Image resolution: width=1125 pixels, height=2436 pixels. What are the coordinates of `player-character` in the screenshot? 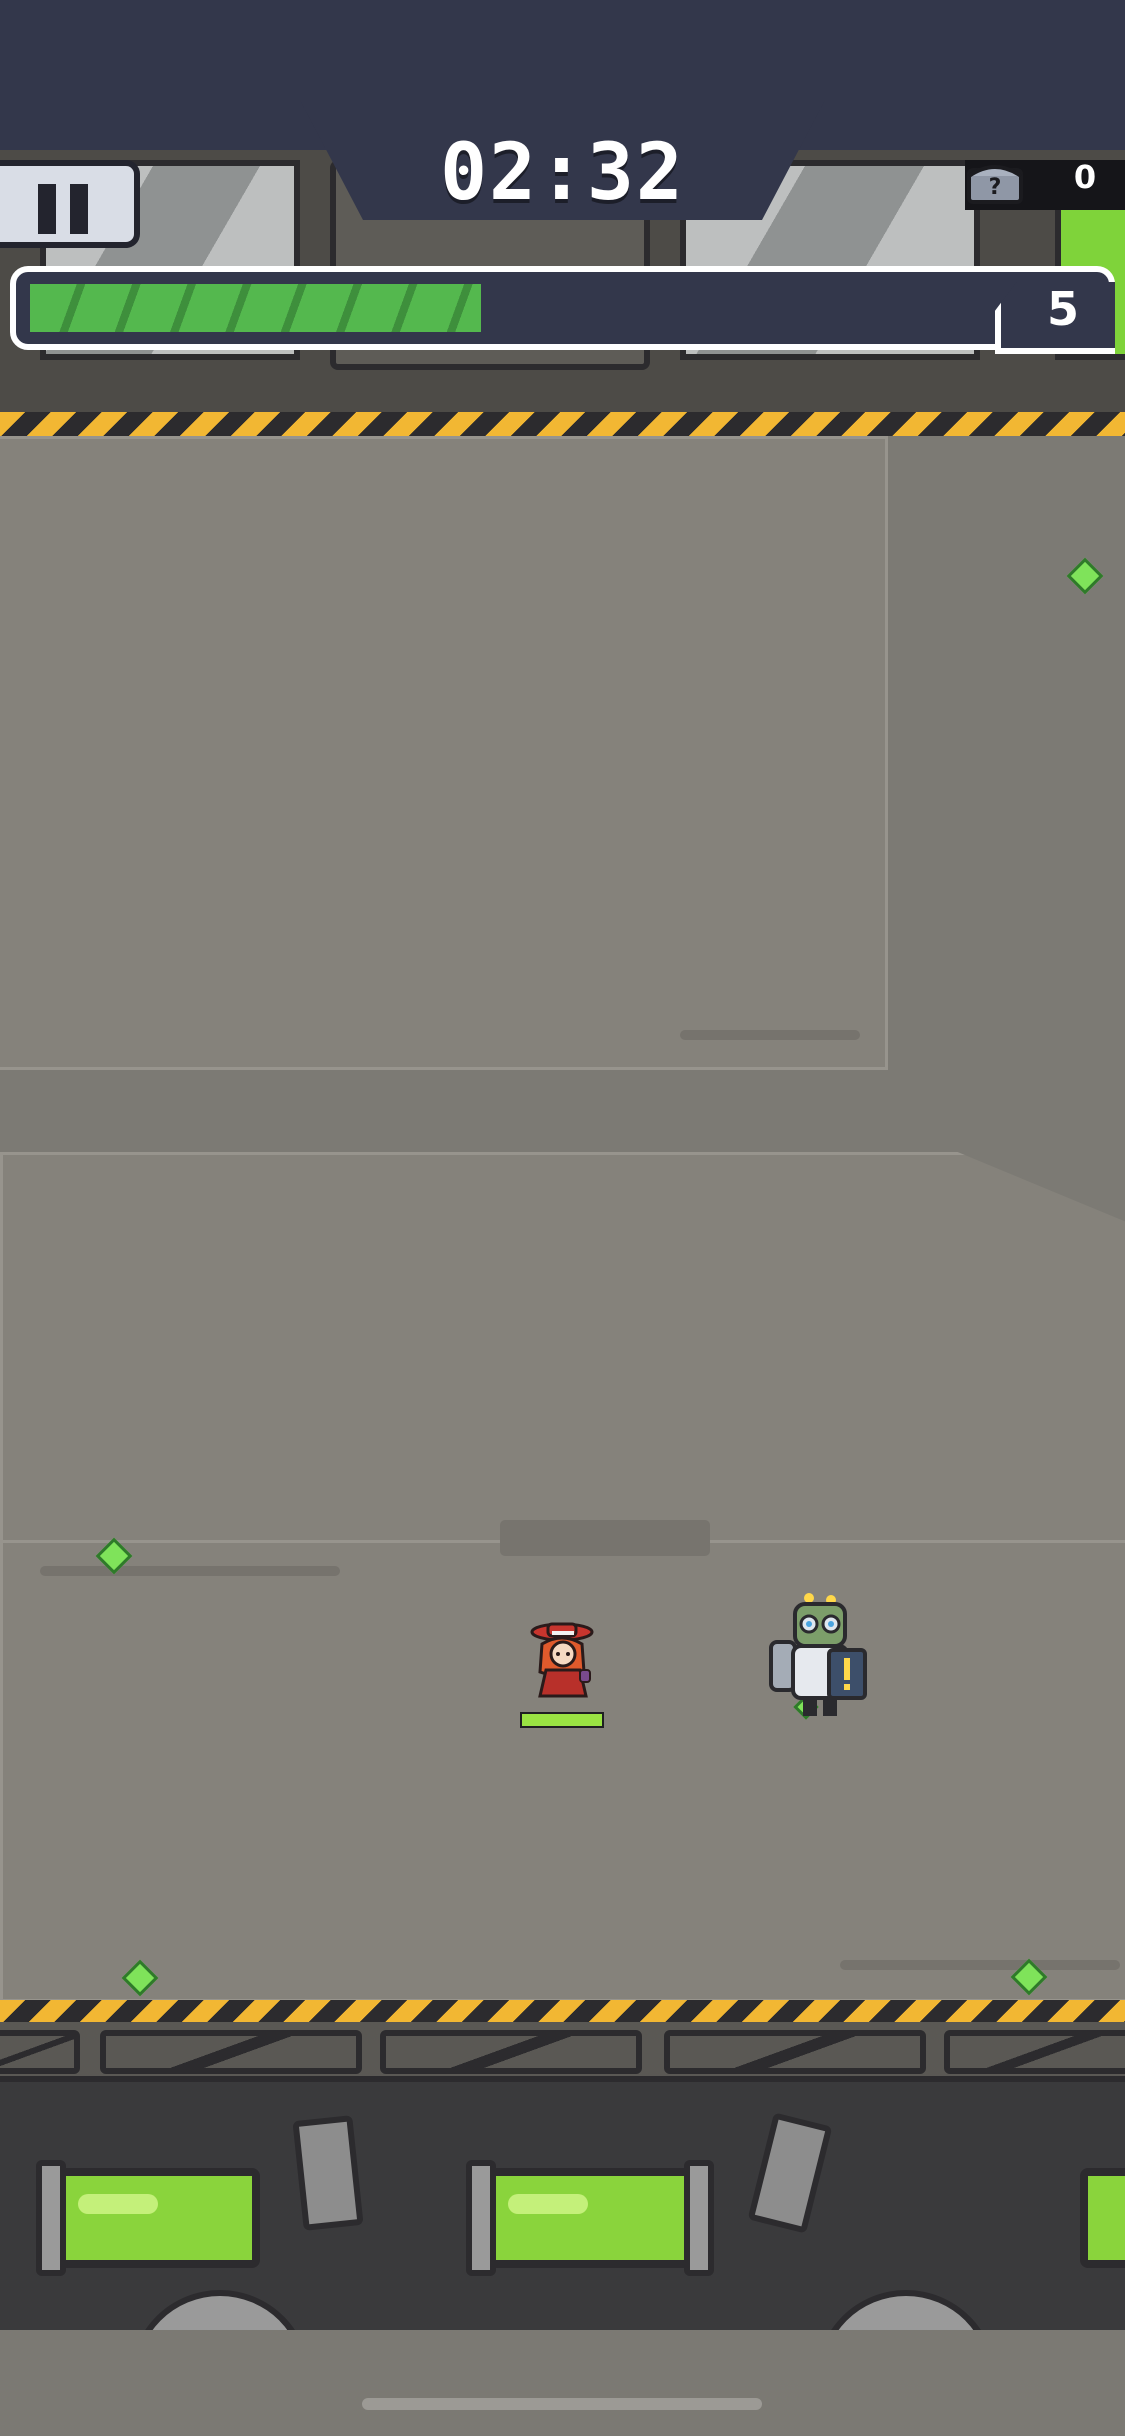 It's located at (562, 1660).